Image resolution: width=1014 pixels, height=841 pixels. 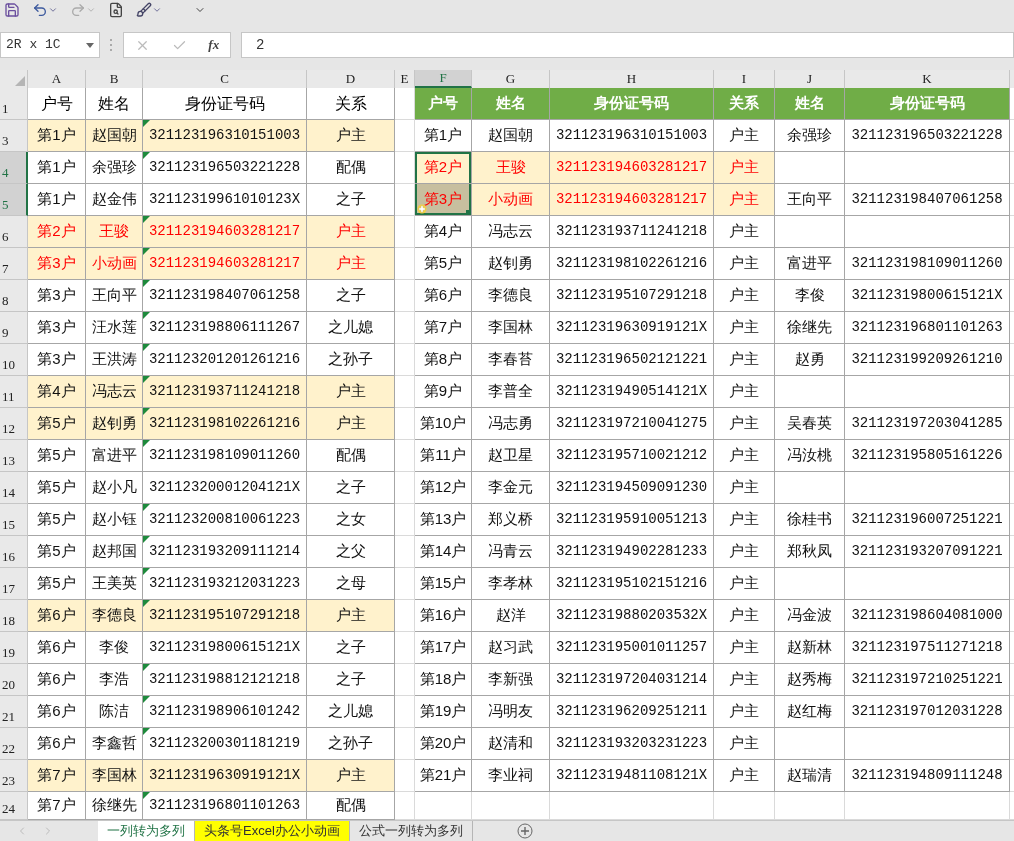 What do you see at coordinates (214, 45) in the screenshot?
I see `insert-function-button: fx` at bounding box center [214, 45].